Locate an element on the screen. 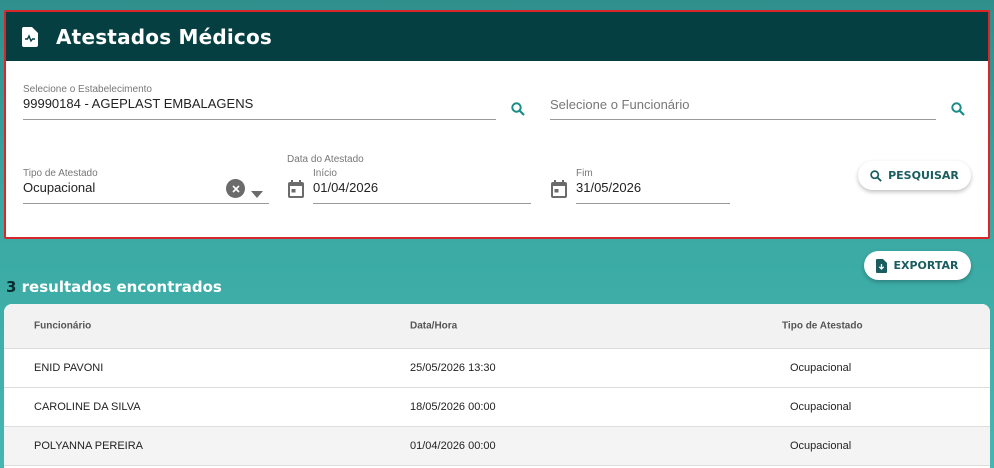 This screenshot has height=468, width=994. results-count-text: resultados encontrados is located at coordinates (119, 287).